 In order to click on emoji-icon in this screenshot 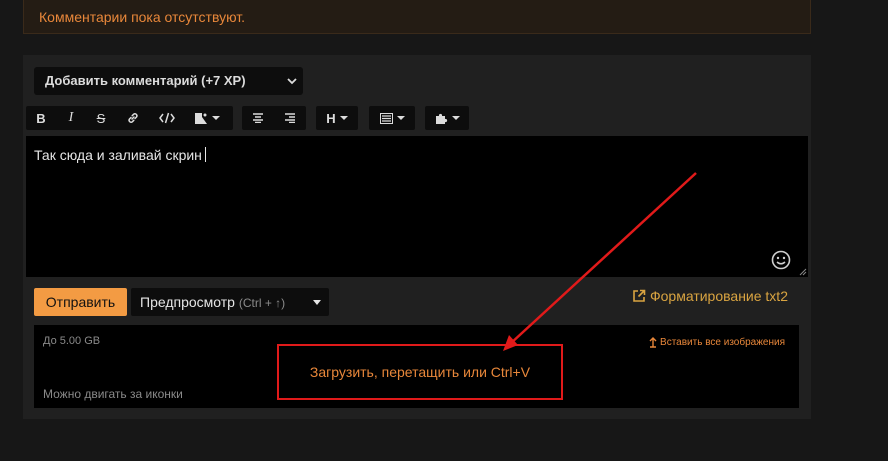, I will do `click(781, 260)`.